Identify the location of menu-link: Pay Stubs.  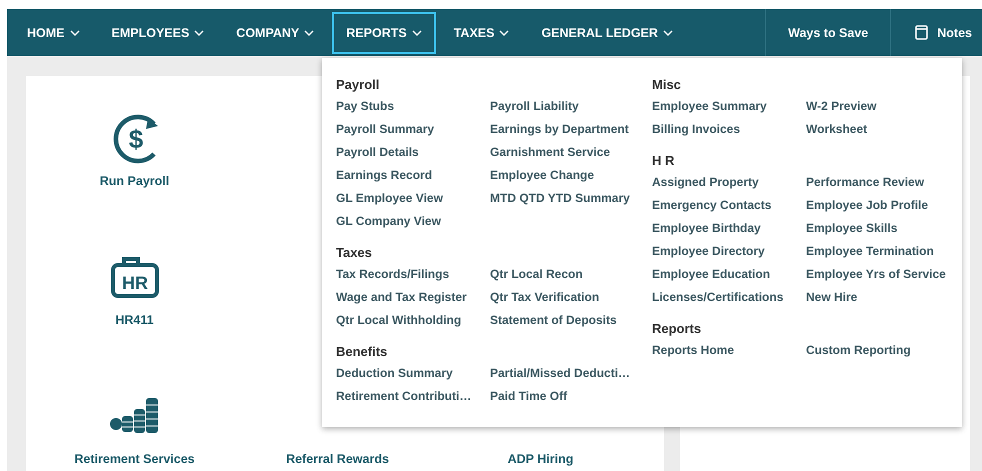
(413, 106).